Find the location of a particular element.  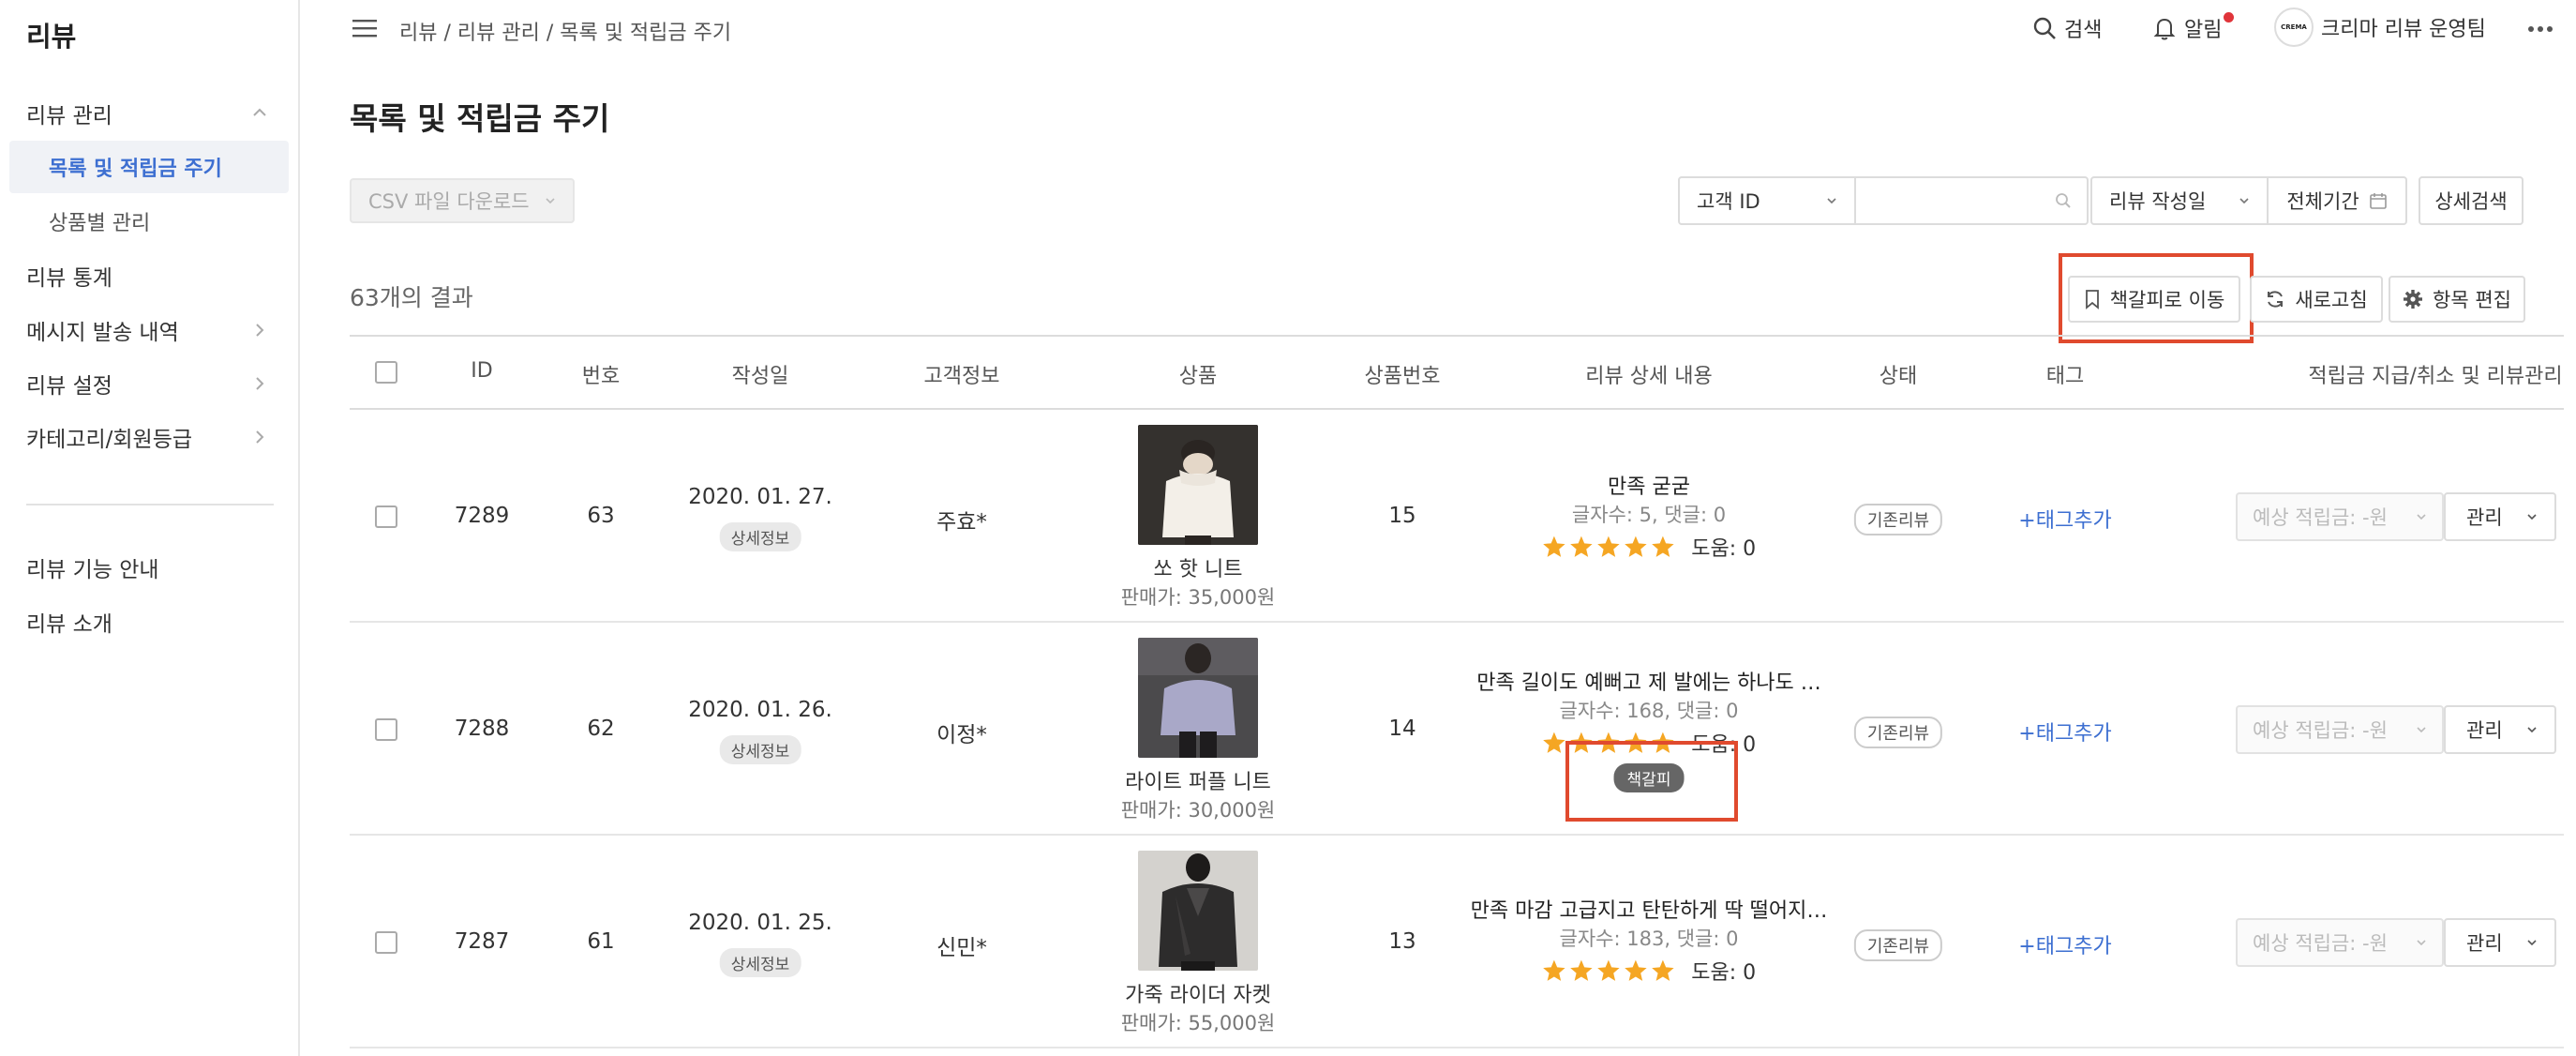

search-button: 검색 is located at coordinates (2067, 28).